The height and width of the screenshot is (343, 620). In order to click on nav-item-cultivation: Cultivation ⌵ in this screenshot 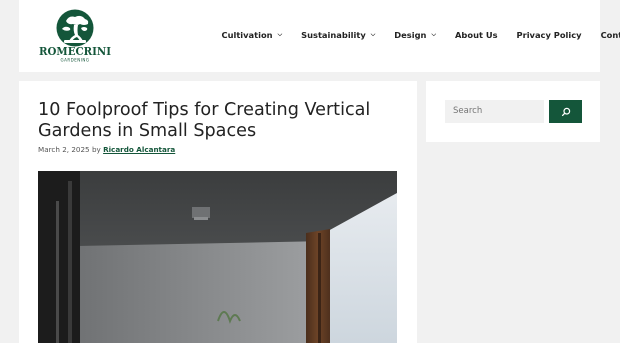, I will do `click(252, 35)`.